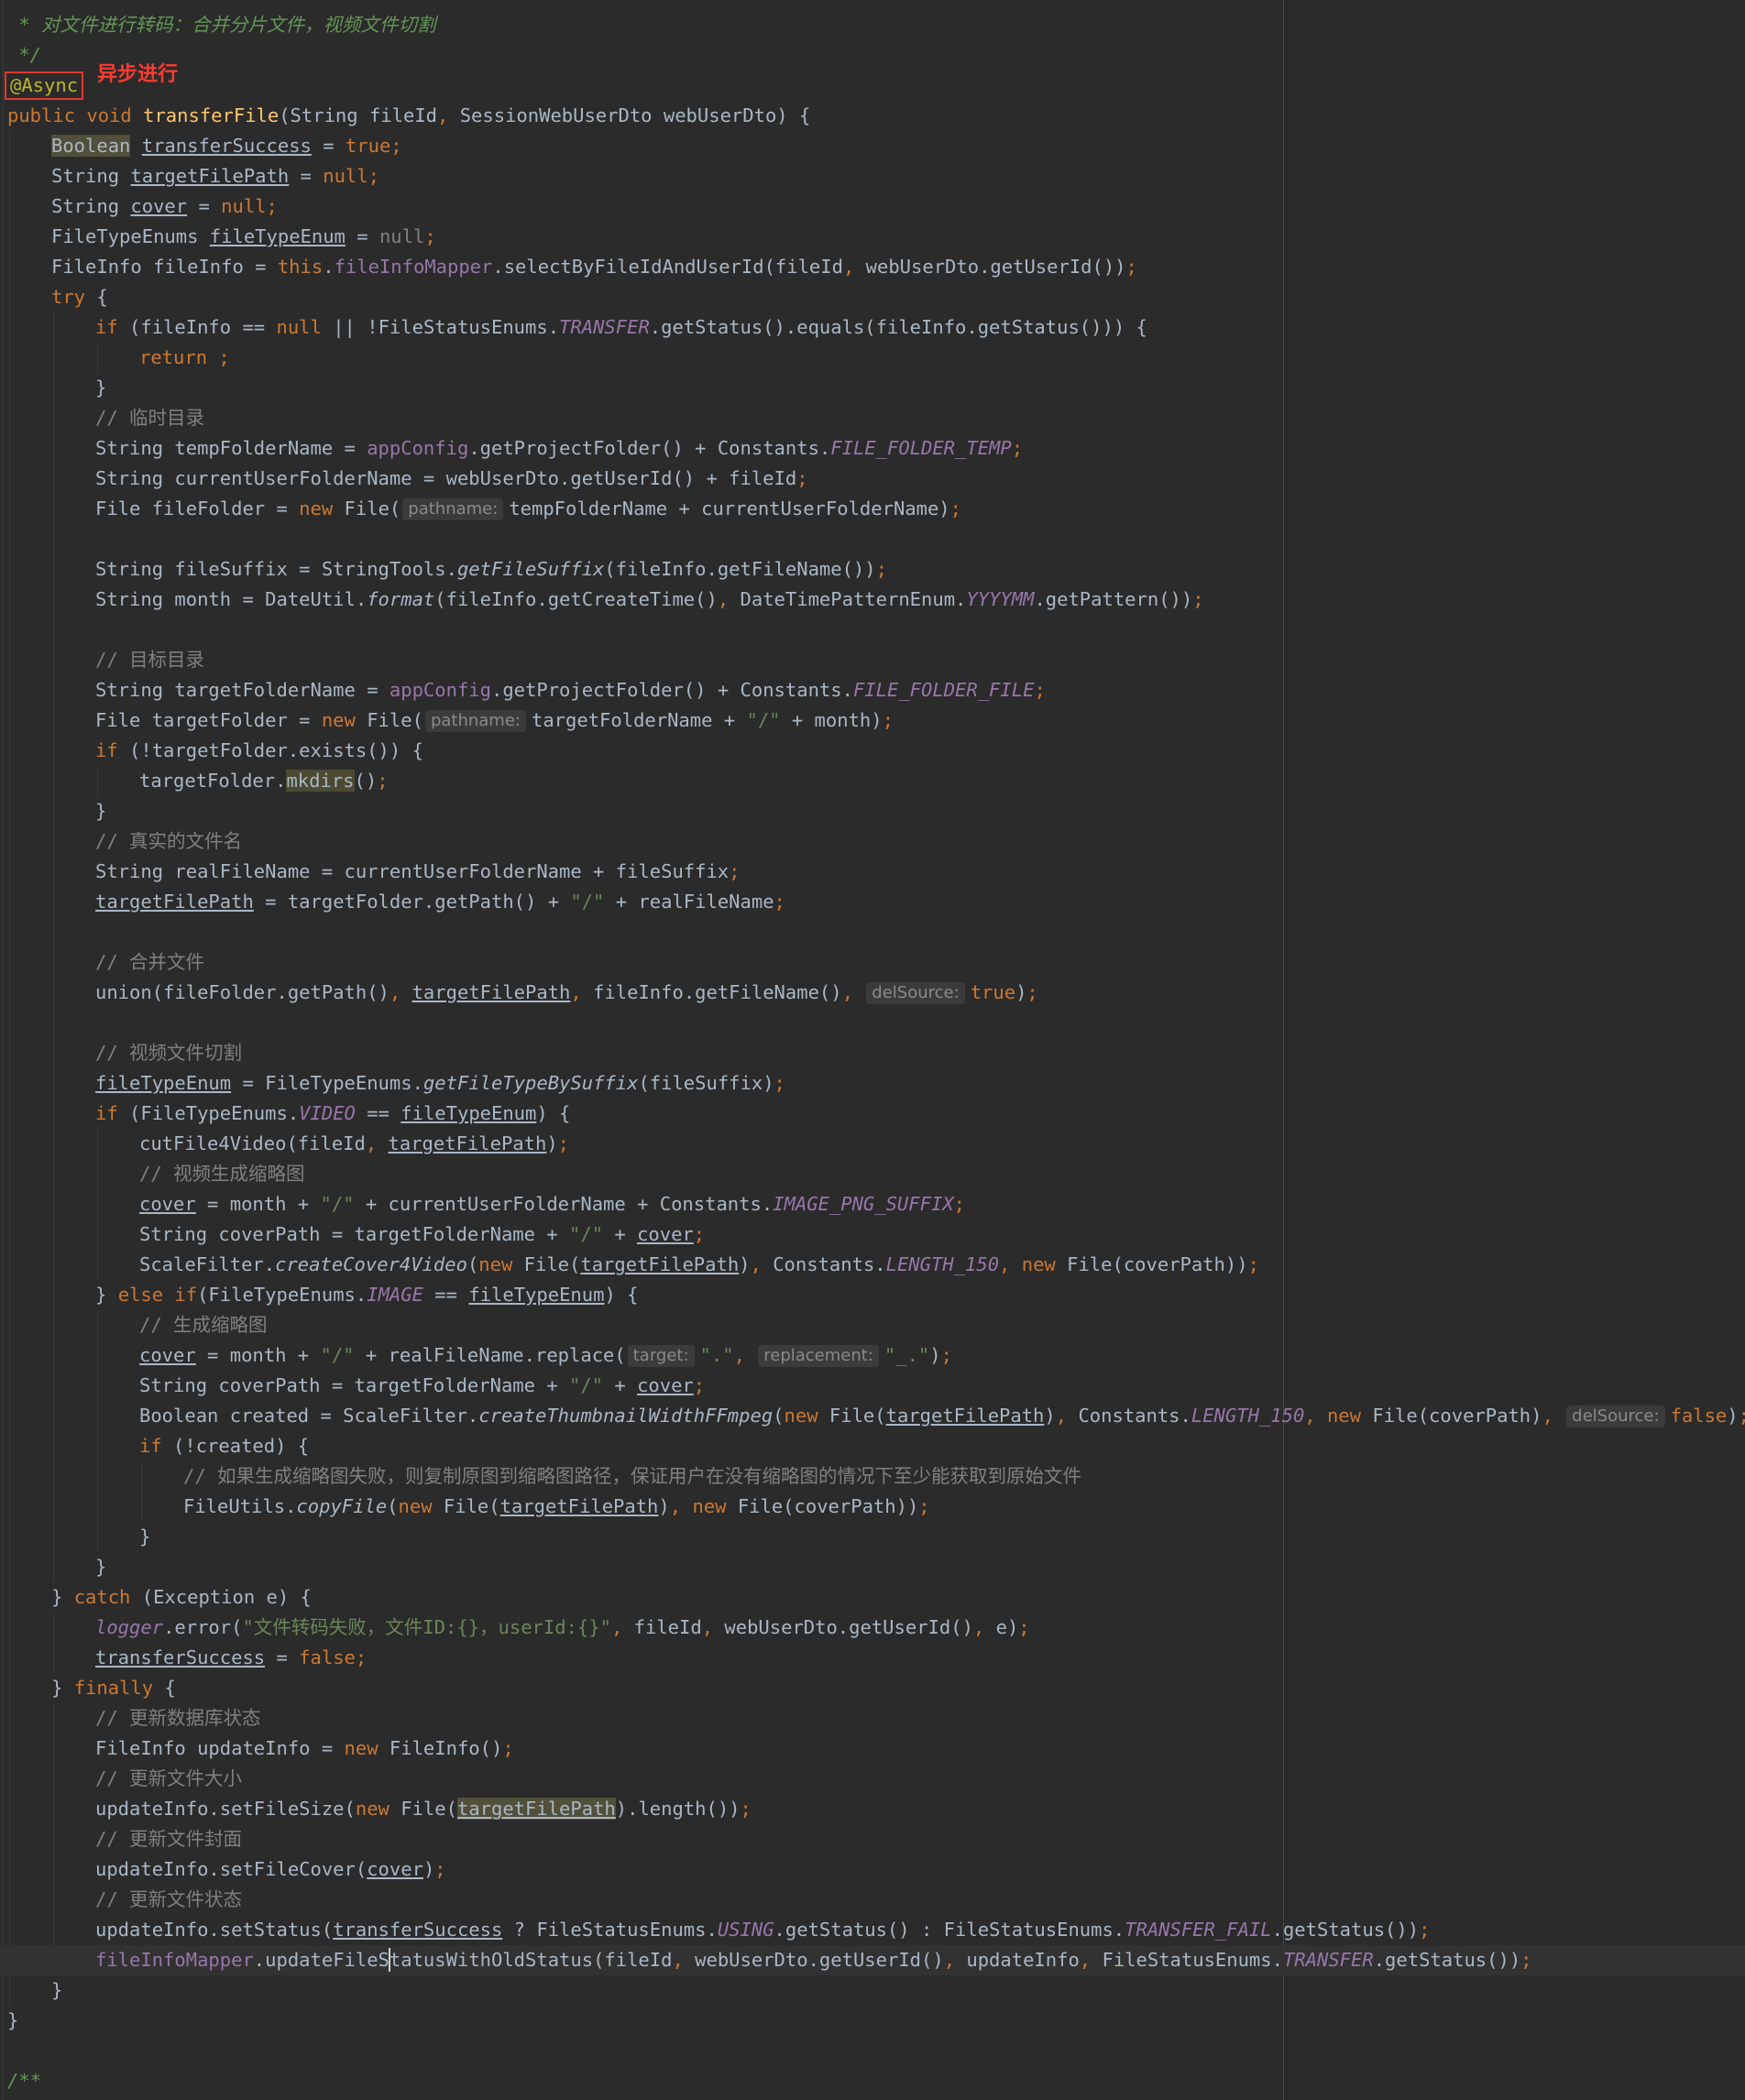 The width and height of the screenshot is (1745, 2100). What do you see at coordinates (872, 841) in the screenshot?
I see `code-line: // 真实的文件名` at bounding box center [872, 841].